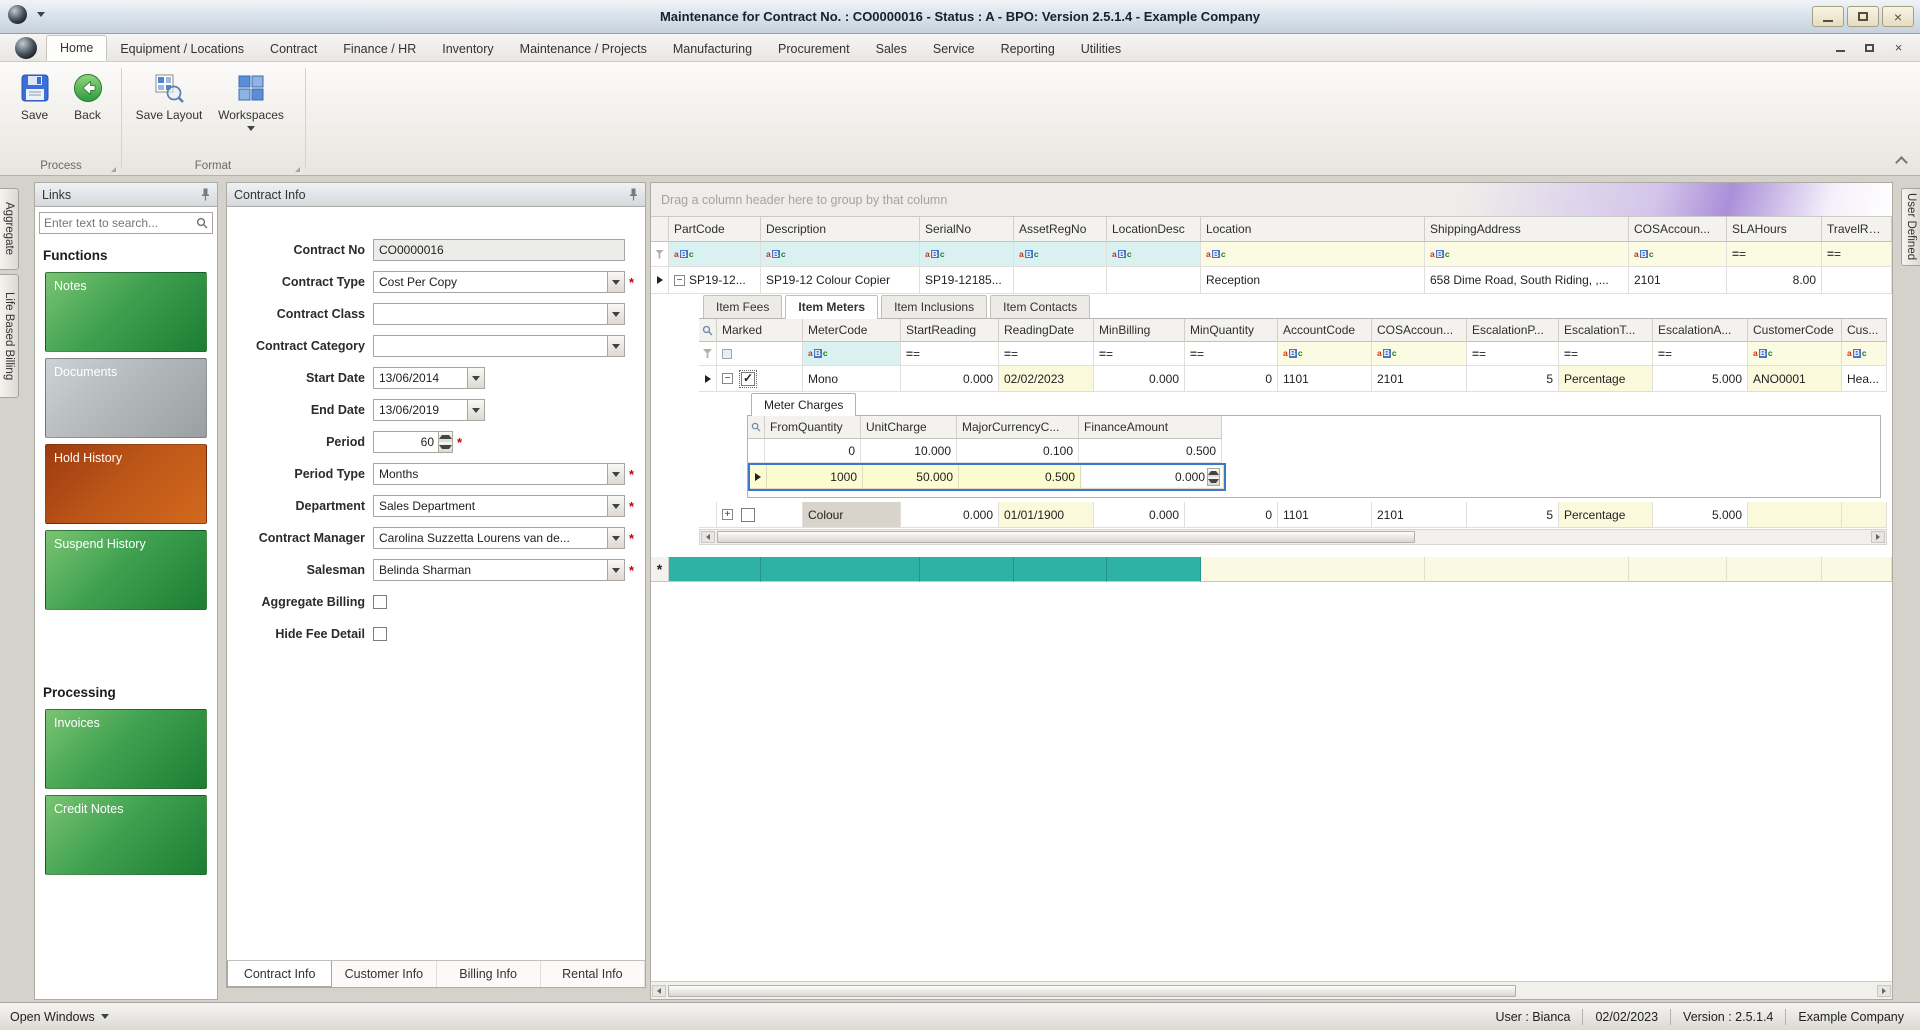 The image size is (1920, 1030). What do you see at coordinates (1028, 49) in the screenshot?
I see `tab-reporting: Reporting` at bounding box center [1028, 49].